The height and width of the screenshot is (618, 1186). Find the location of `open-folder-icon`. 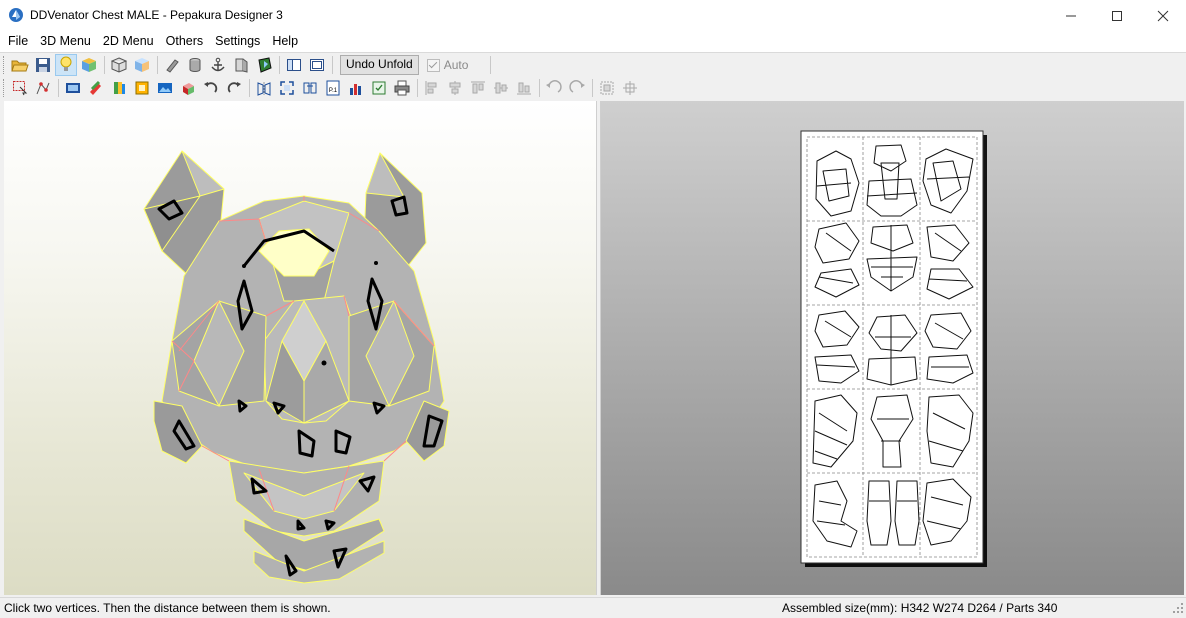

open-folder-icon is located at coordinates (20, 66).